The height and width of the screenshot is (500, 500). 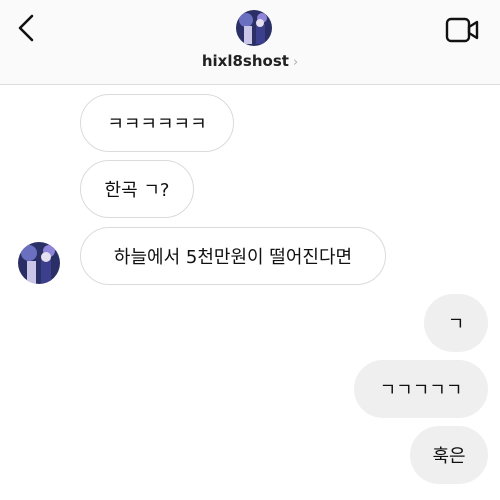 I want to click on video-camera-icon, so click(x=462, y=30).